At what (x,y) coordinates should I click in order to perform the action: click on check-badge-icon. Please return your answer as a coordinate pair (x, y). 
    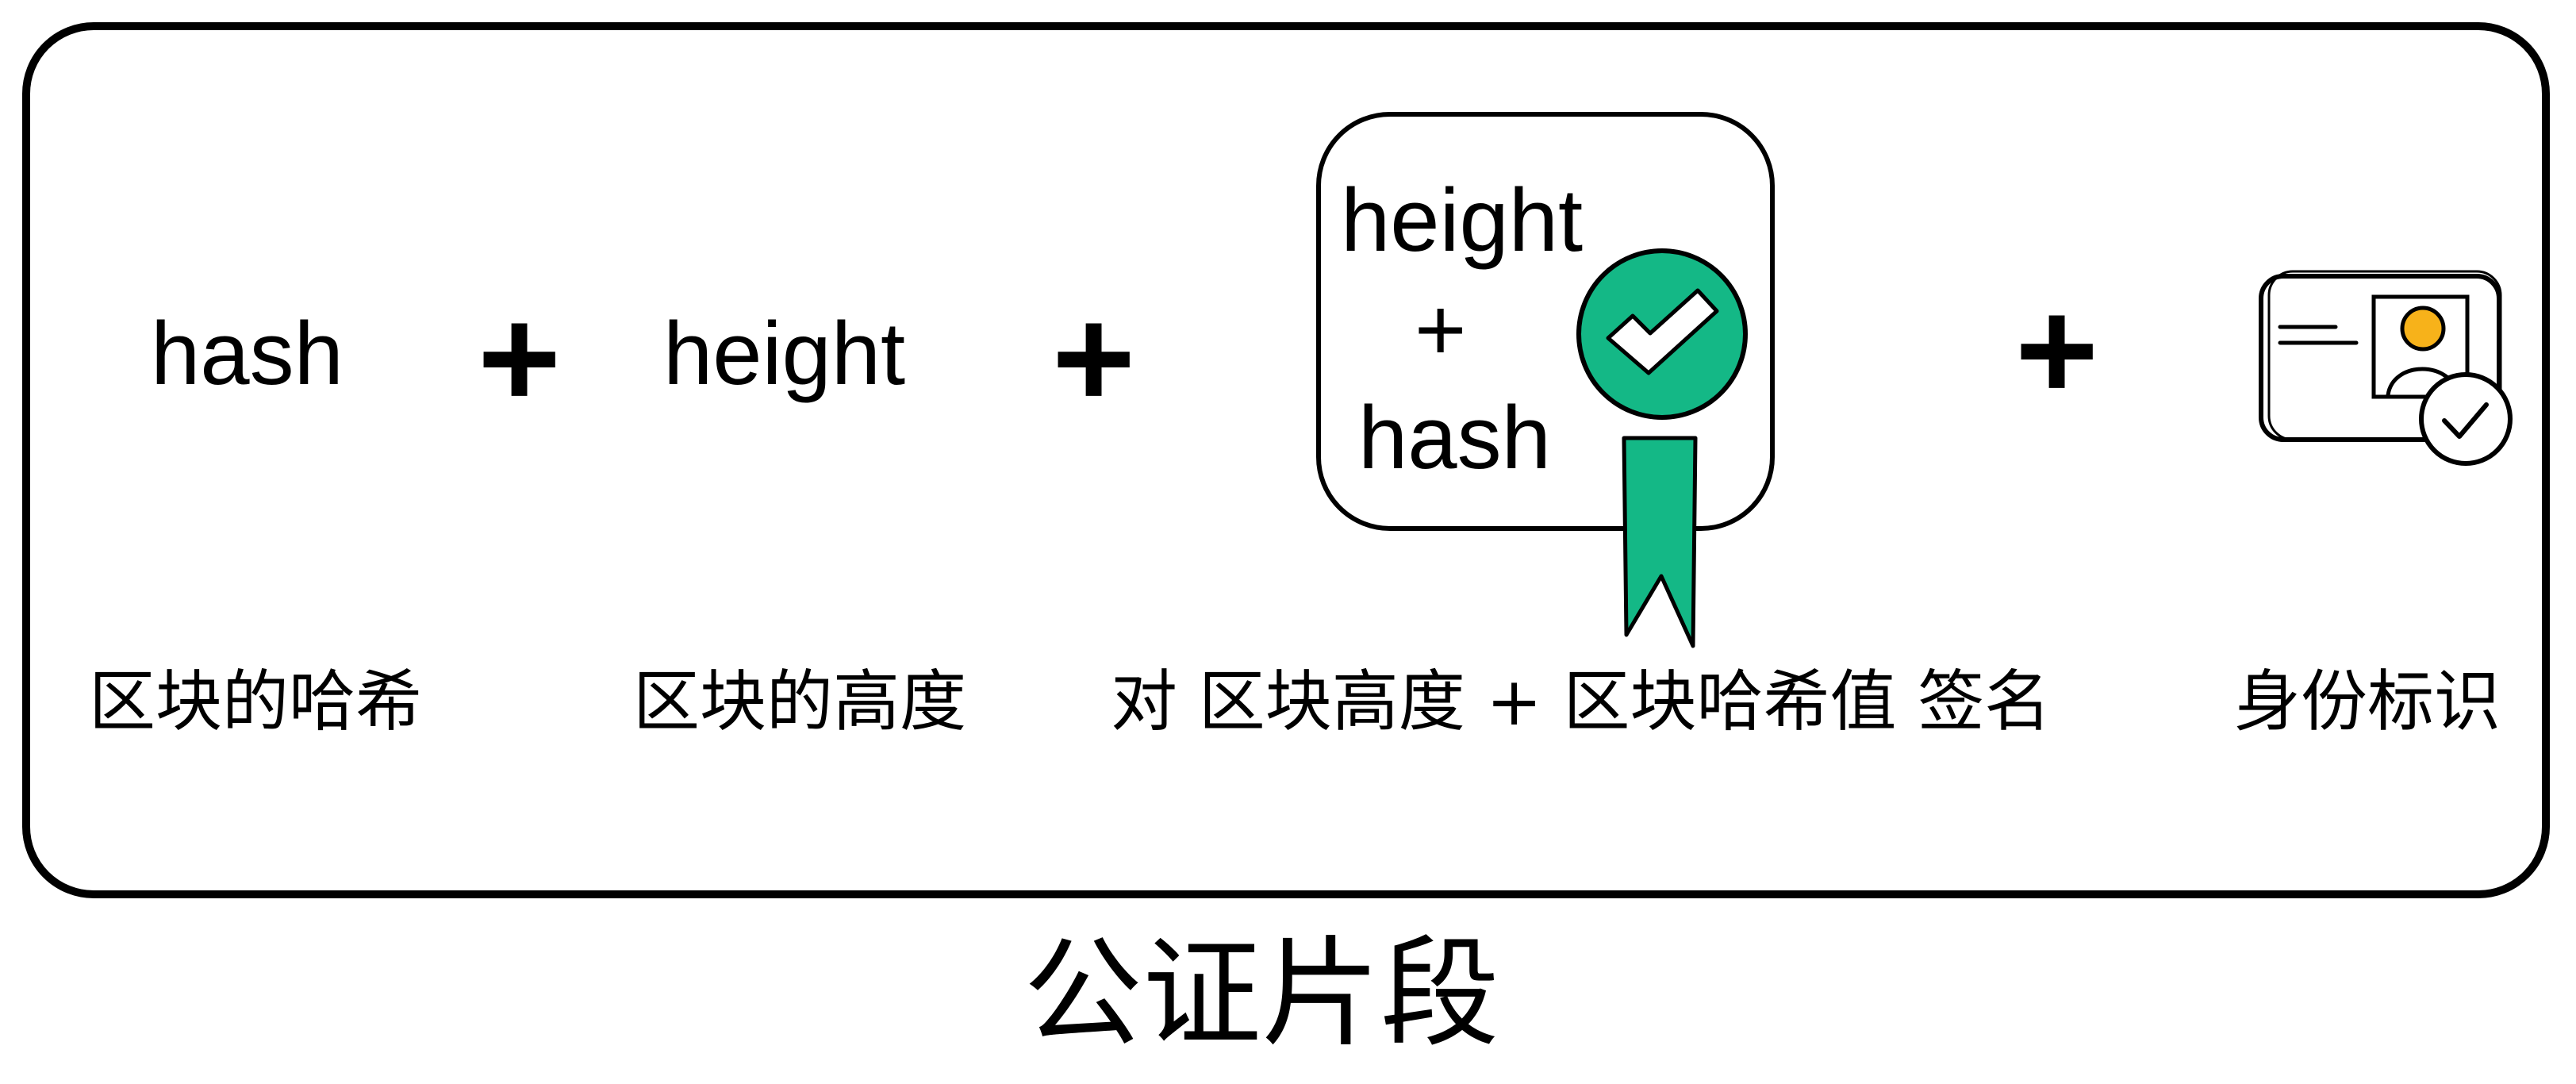
    Looking at the image, I should click on (1662, 334).